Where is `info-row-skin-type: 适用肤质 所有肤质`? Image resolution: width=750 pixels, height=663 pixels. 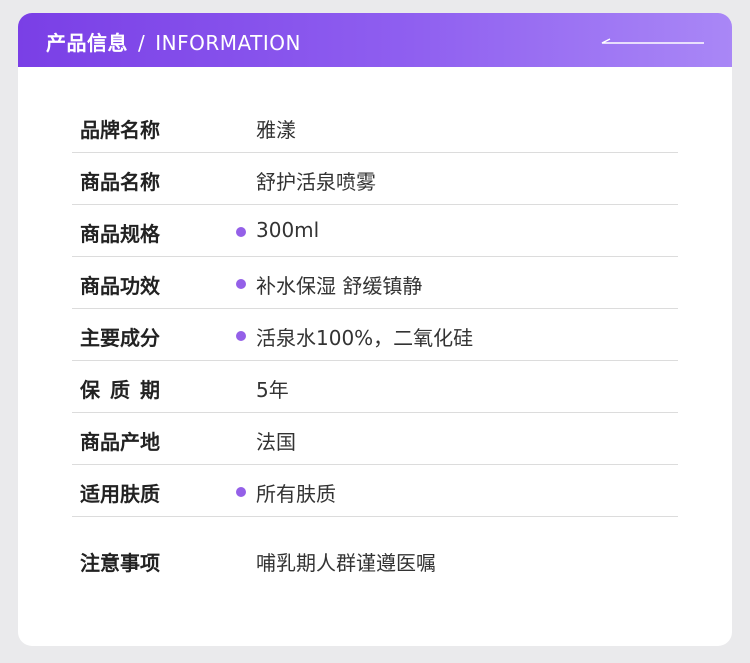 info-row-skin-type: 适用肤质 所有肤质 is located at coordinates (375, 491).